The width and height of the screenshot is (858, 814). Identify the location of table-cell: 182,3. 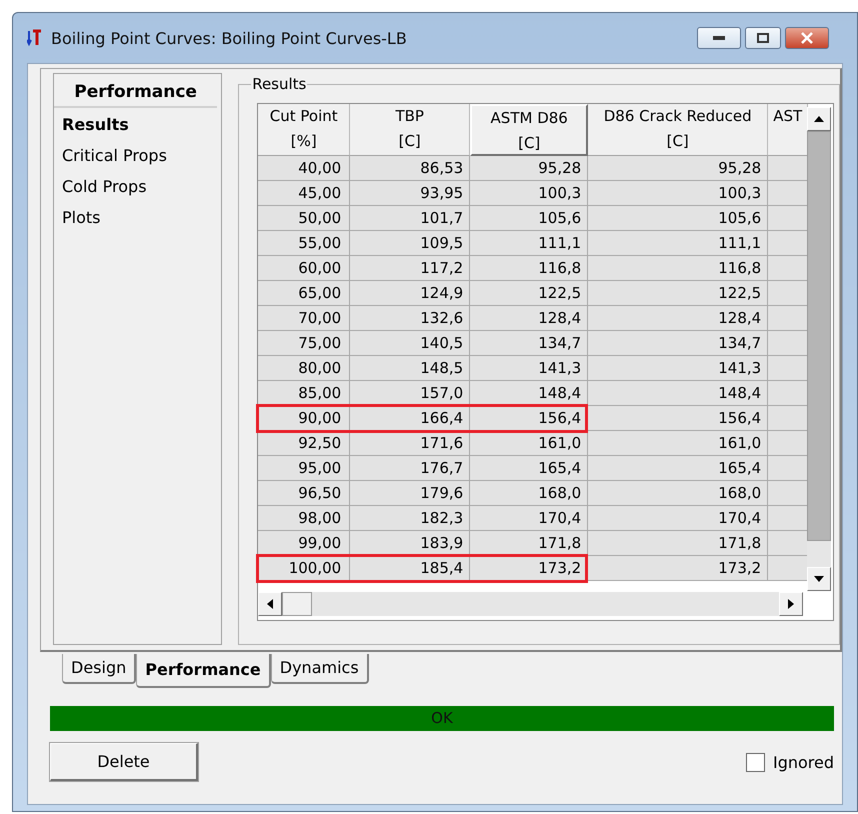
(410, 518).